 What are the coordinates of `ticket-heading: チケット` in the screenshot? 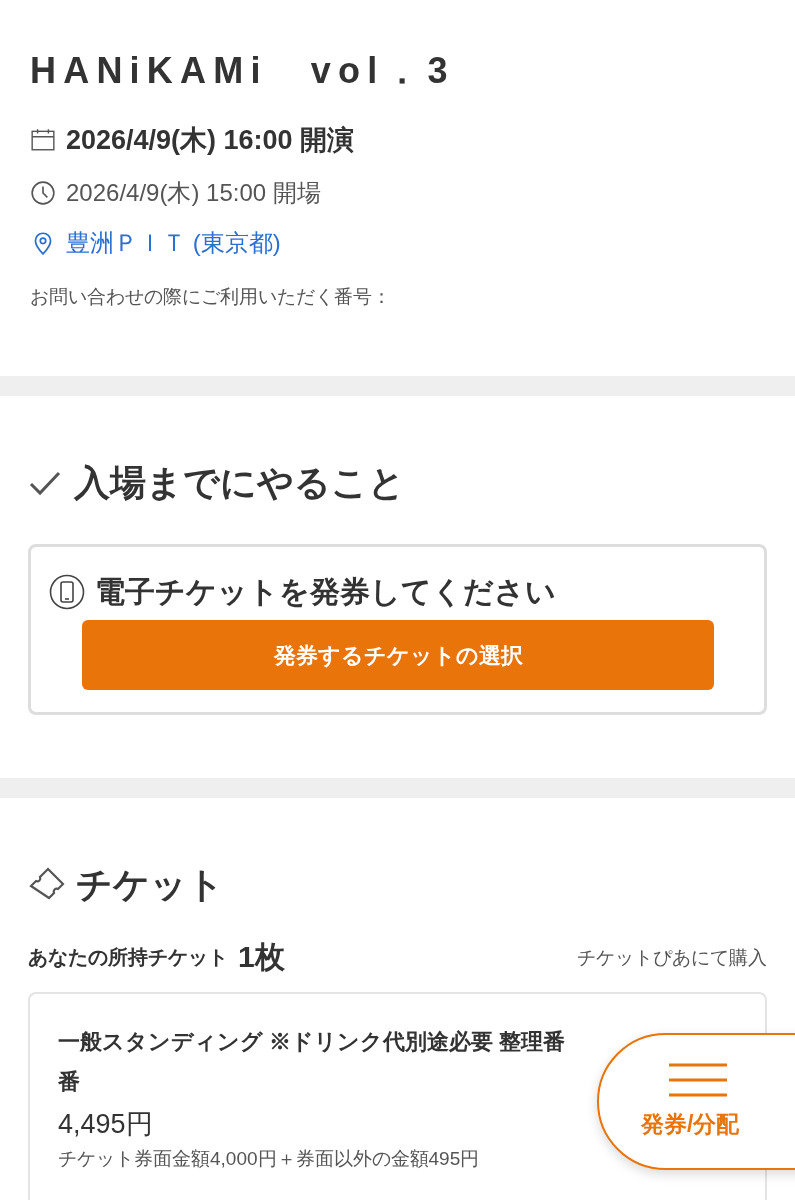 It's located at (150, 885).